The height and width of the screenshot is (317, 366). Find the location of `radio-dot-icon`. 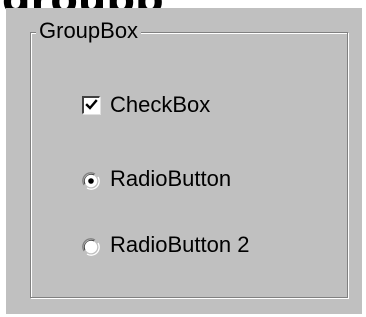

radio-dot-icon is located at coordinates (91, 181).